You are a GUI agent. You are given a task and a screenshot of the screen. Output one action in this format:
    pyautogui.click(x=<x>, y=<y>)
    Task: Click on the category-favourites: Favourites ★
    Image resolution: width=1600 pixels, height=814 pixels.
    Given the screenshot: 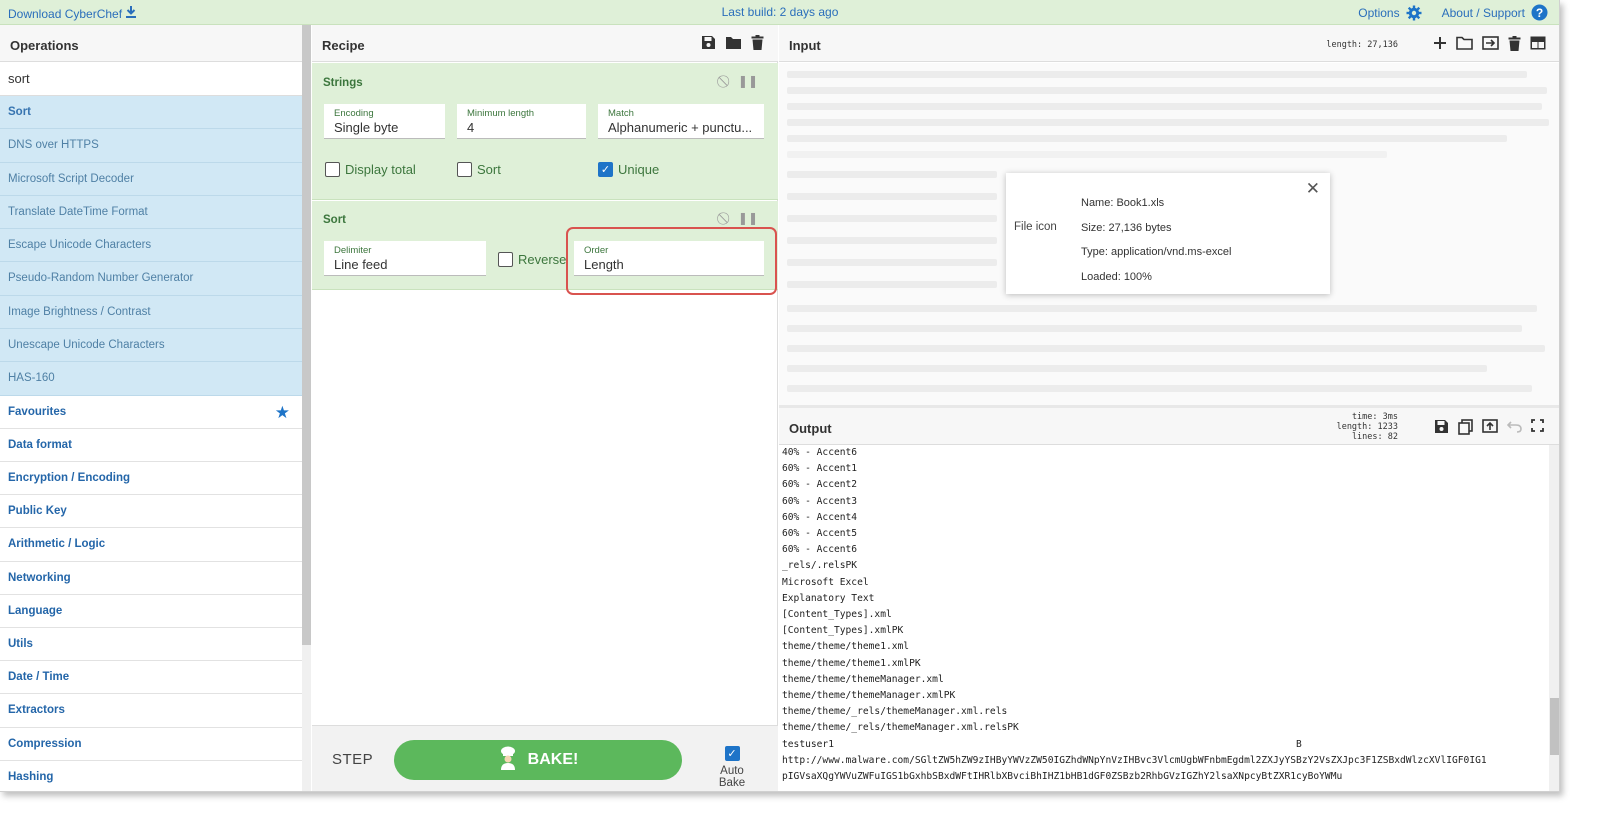 What is the action you would take?
    pyautogui.click(x=151, y=412)
    